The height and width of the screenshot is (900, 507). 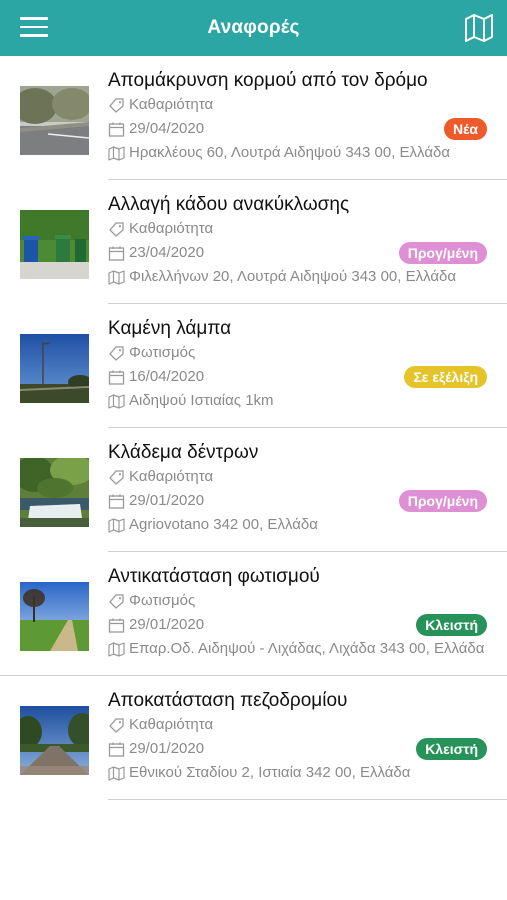 What do you see at coordinates (223, 524) in the screenshot?
I see `report-address: Agriovotano 342 00, Ελλάδα` at bounding box center [223, 524].